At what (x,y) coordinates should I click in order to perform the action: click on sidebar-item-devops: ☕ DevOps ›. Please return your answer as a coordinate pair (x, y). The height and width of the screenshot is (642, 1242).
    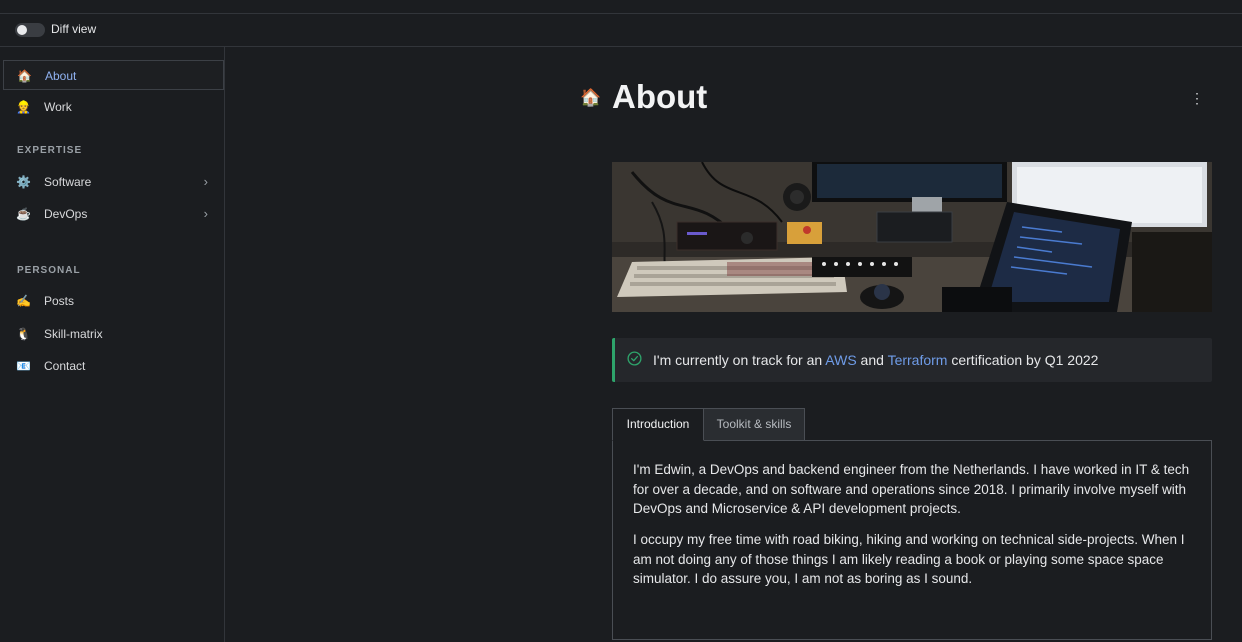
    Looking at the image, I should click on (113, 214).